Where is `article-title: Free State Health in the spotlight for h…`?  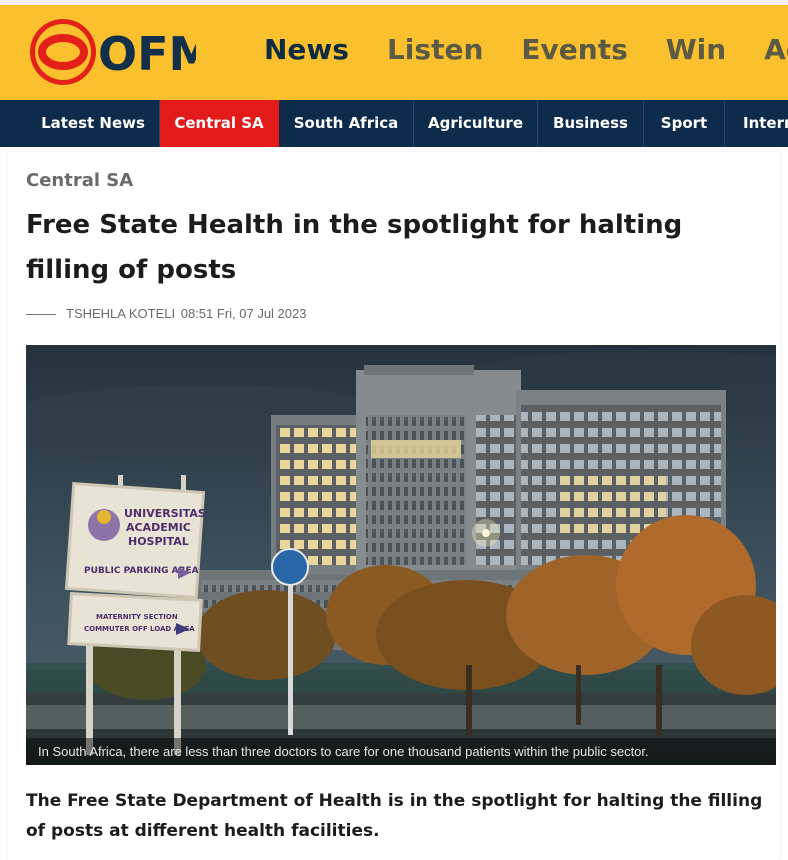 article-title: Free State Health in the spotlight for h… is located at coordinates (354, 247).